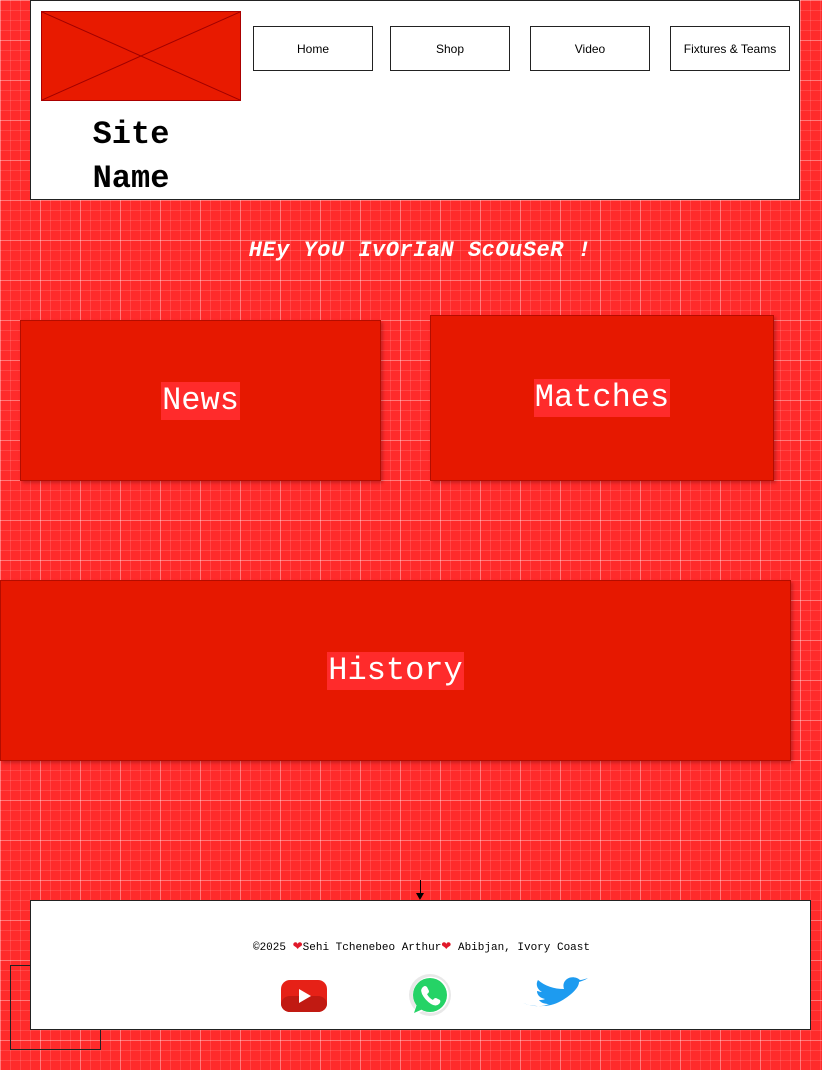  What do you see at coordinates (590, 48) in the screenshot?
I see `nav-video-button: Video` at bounding box center [590, 48].